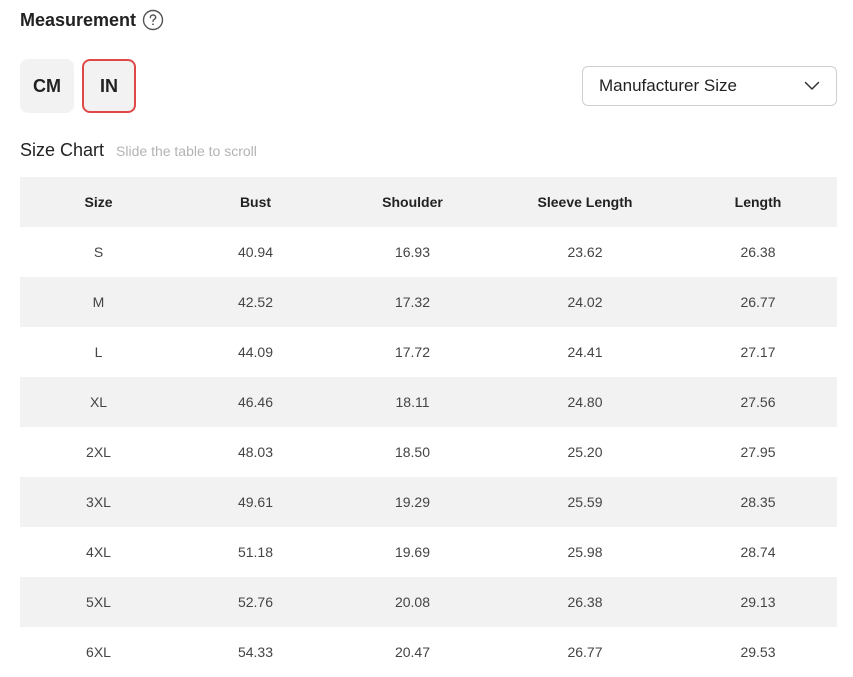 The height and width of the screenshot is (677, 853). What do you see at coordinates (412, 652) in the screenshot?
I see `table-cell: 20.47` at bounding box center [412, 652].